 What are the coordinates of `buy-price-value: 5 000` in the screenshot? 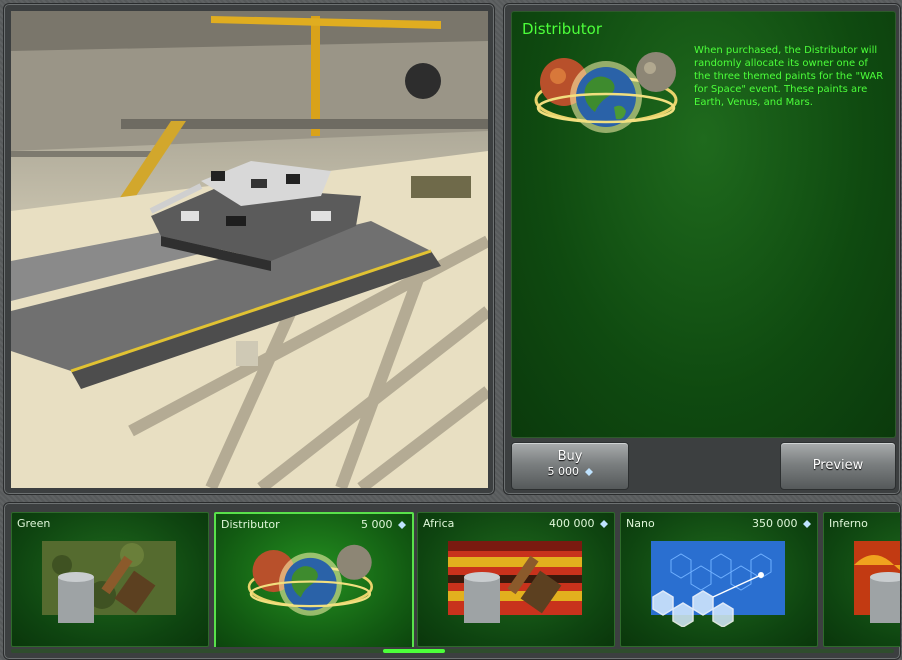 It's located at (563, 471).